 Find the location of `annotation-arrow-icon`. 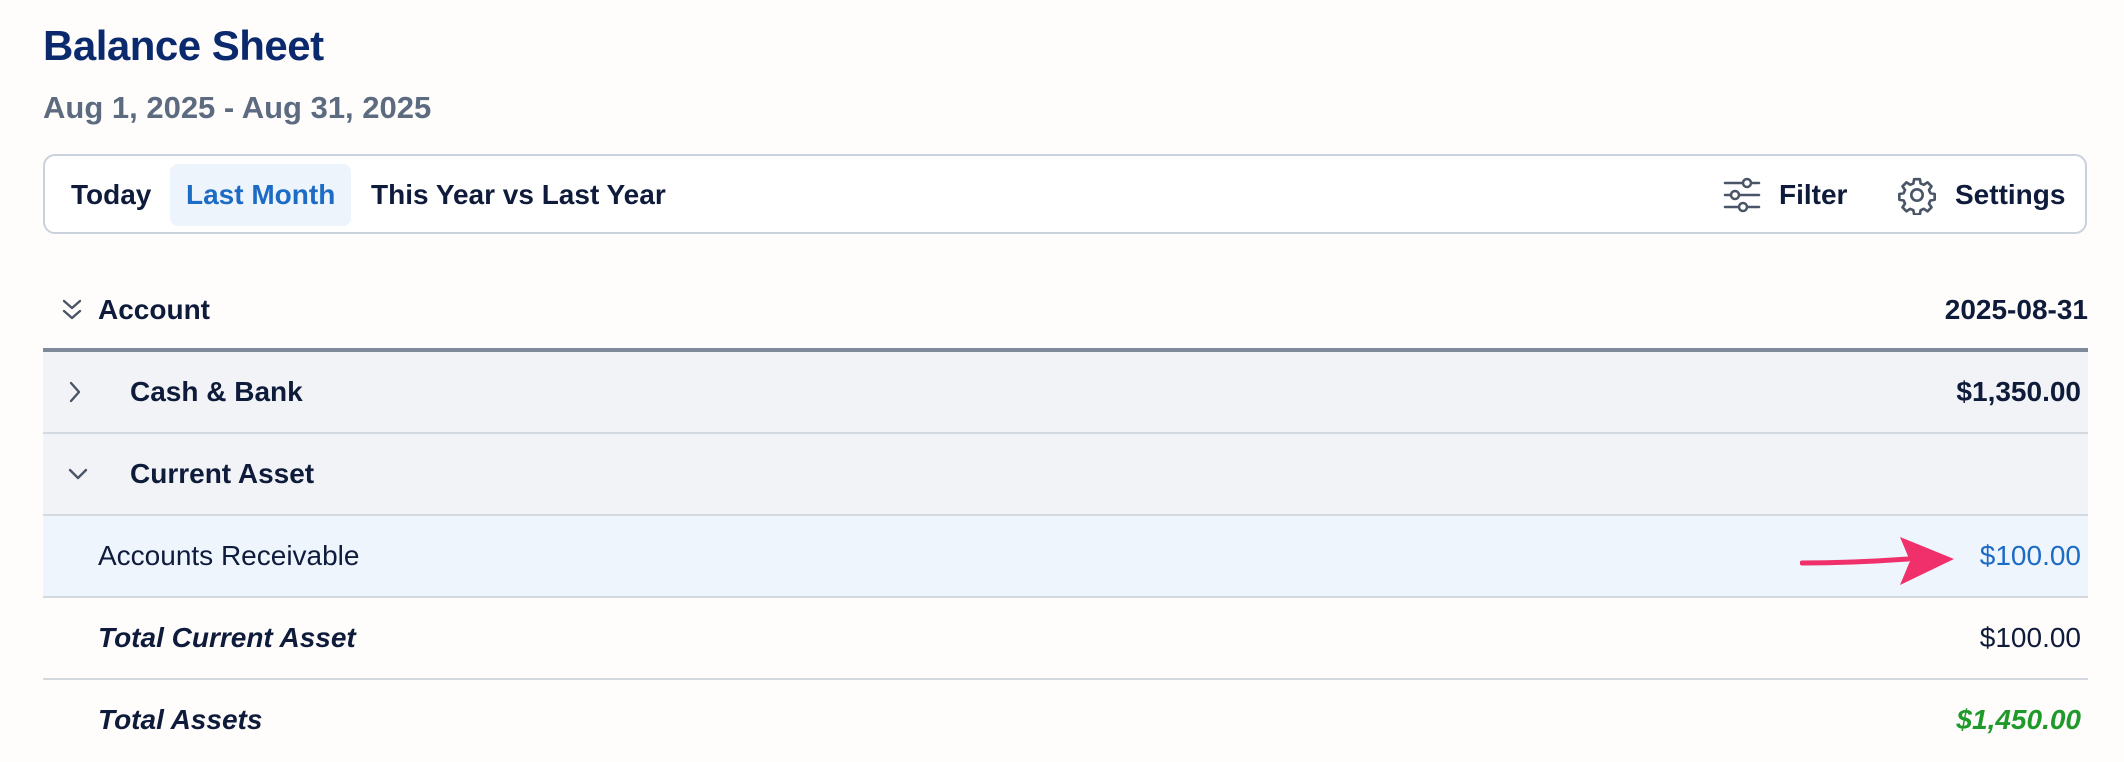

annotation-arrow-icon is located at coordinates (1877, 561).